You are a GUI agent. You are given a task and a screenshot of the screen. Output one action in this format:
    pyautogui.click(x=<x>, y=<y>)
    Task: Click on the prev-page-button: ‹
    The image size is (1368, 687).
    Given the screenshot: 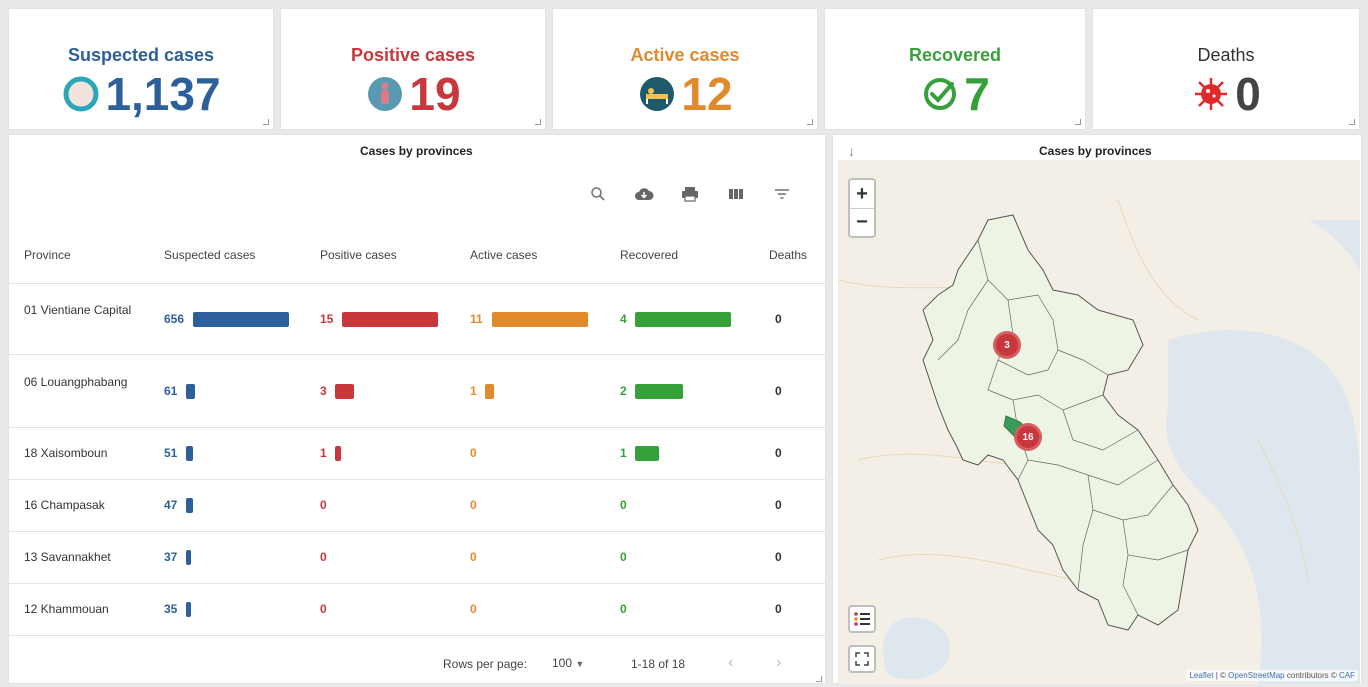 What is the action you would take?
    pyautogui.click(x=730, y=663)
    